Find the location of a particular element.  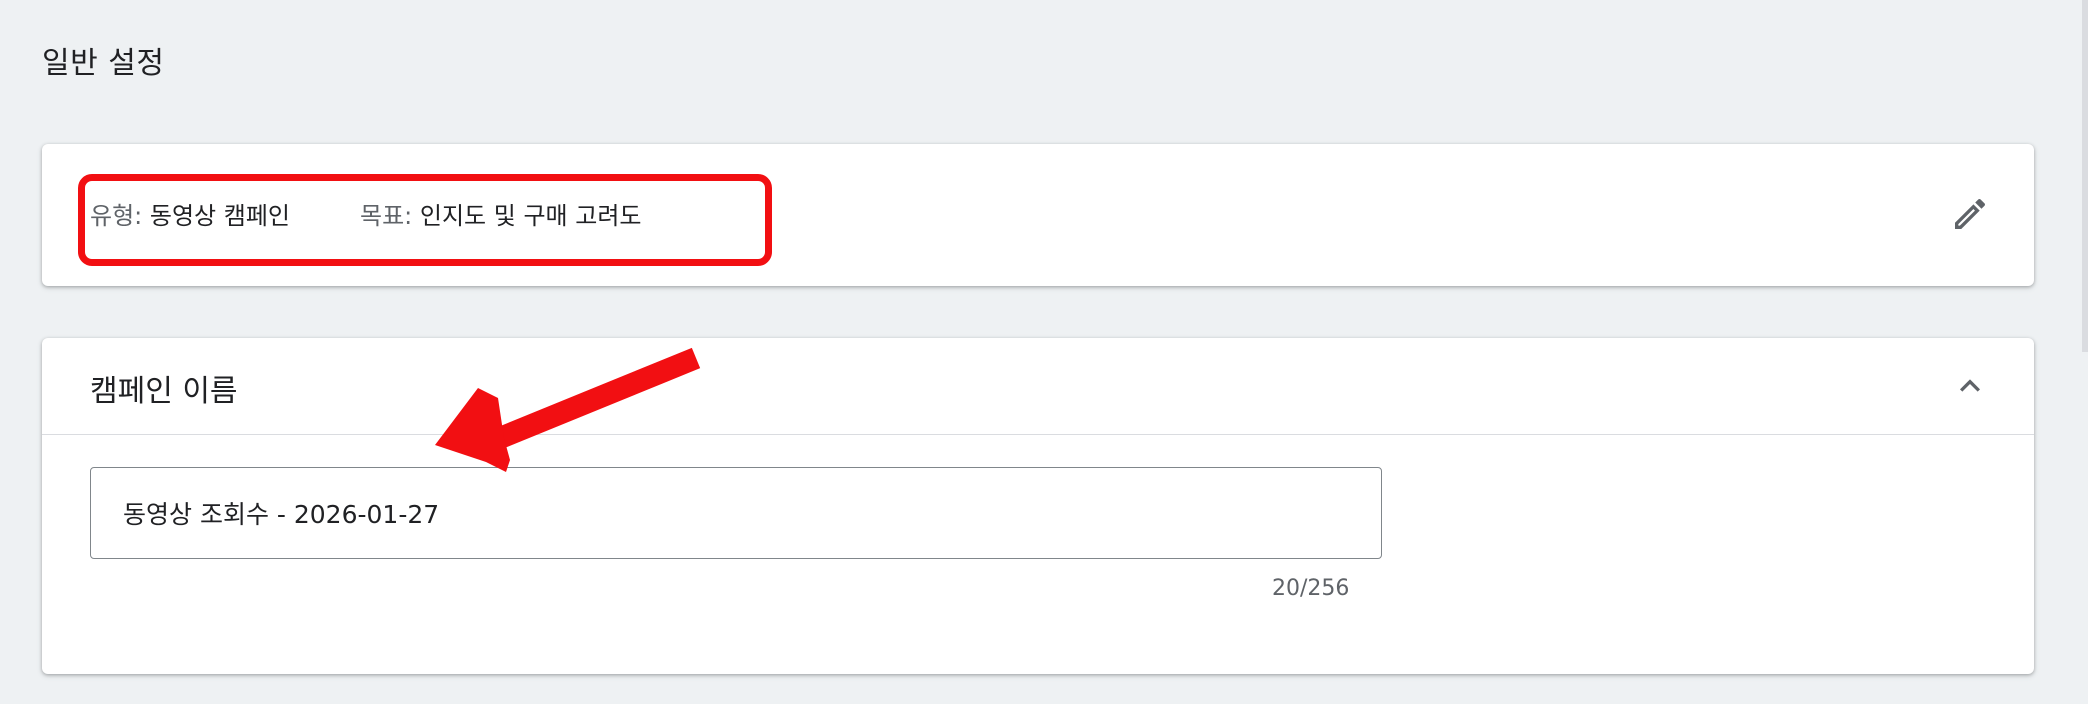

edit-button is located at coordinates (1970, 214).